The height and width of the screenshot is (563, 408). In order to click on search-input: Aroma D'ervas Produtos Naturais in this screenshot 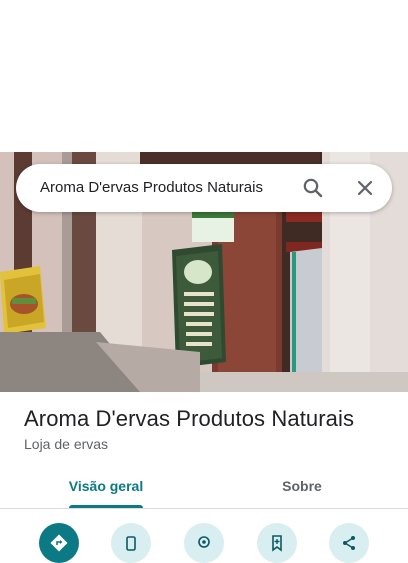, I will do `click(151, 188)`.